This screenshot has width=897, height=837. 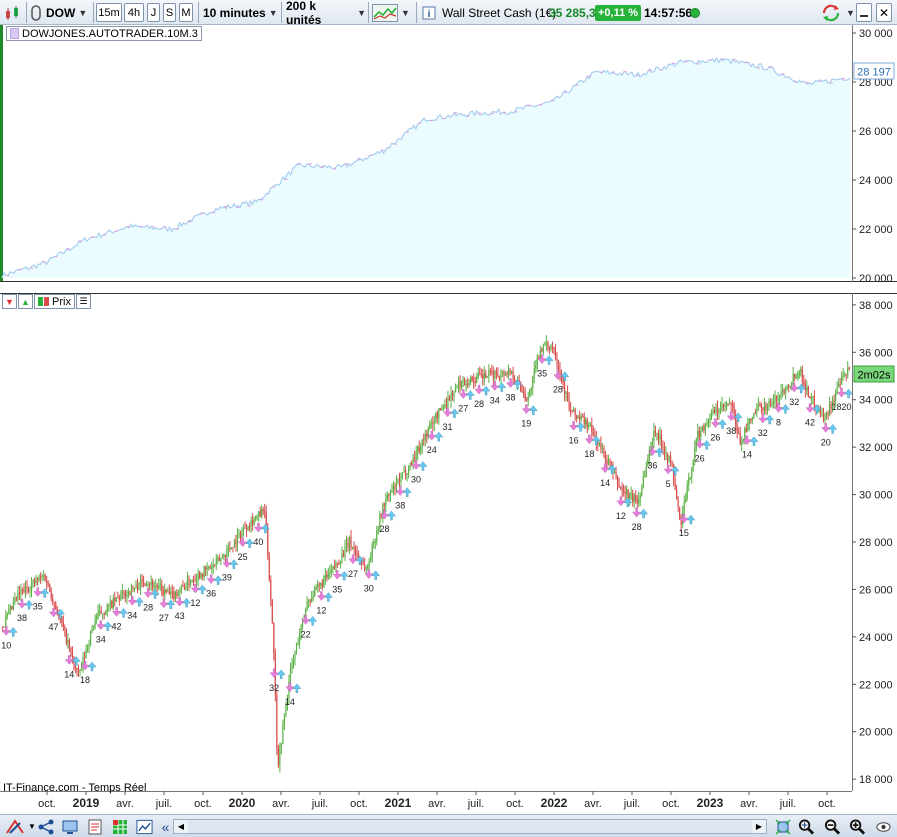 What do you see at coordinates (392, 12) in the screenshot?
I see `indicators-selector: ▼` at bounding box center [392, 12].